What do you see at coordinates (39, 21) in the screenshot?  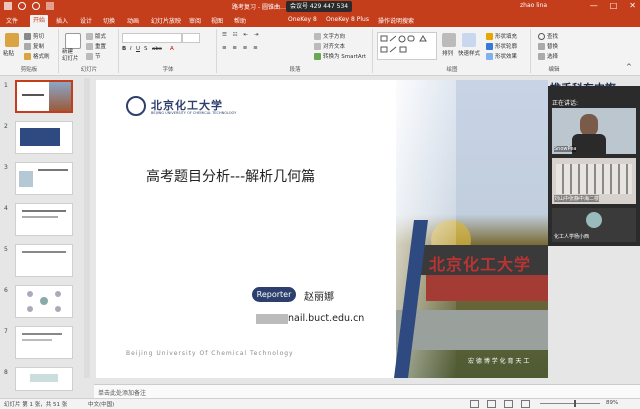 I see `tab-home: 开始` at bounding box center [39, 21].